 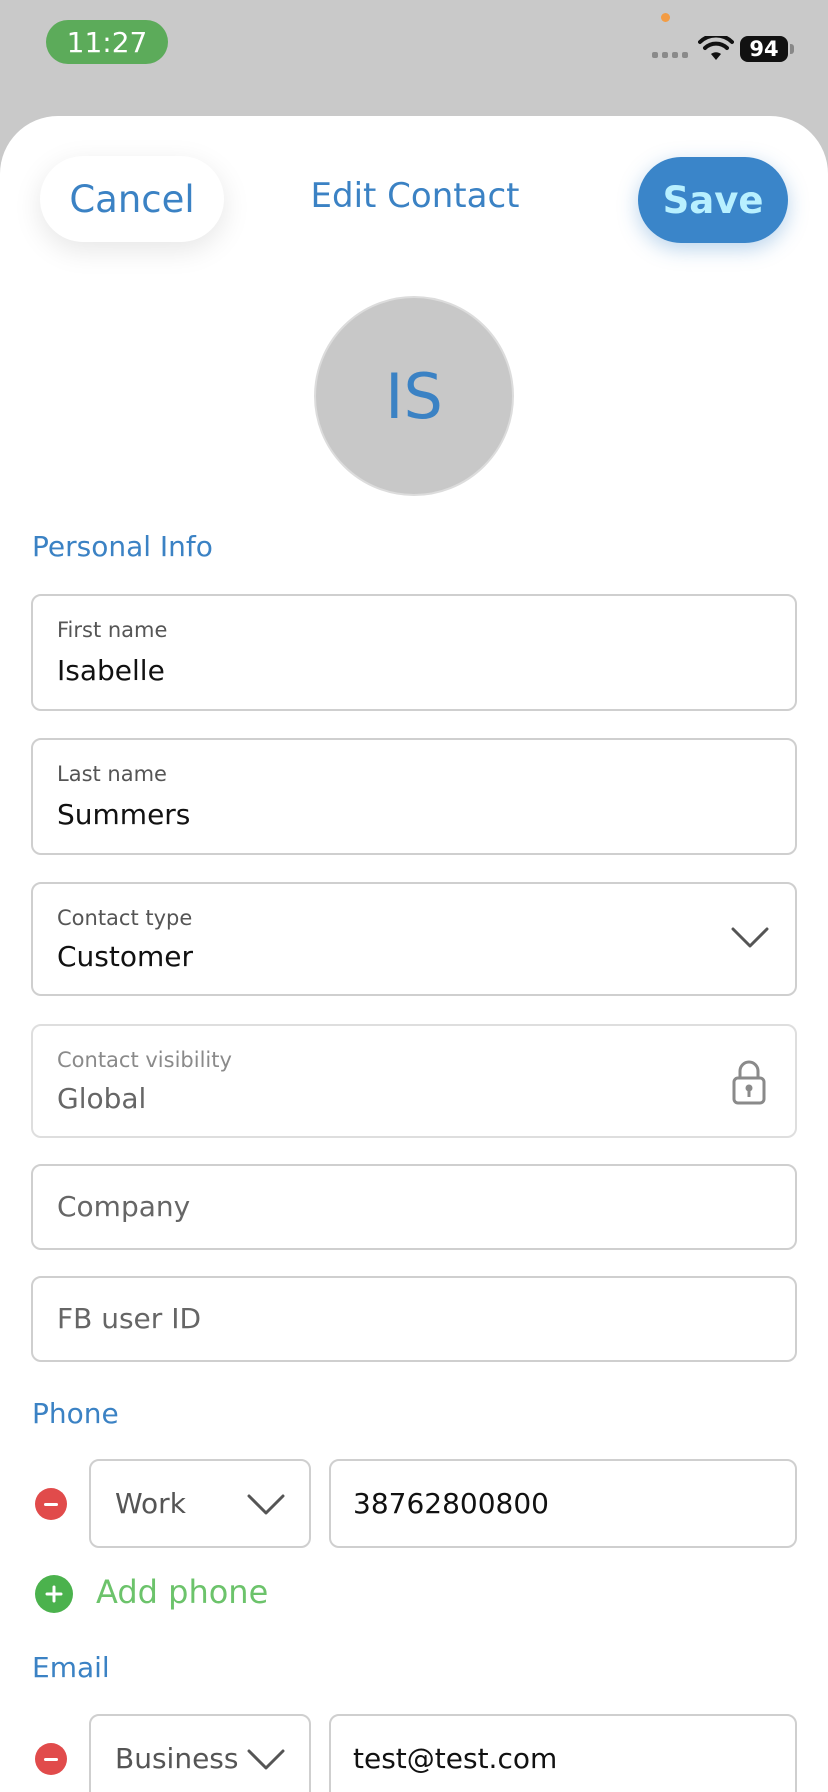 What do you see at coordinates (415, 196) in the screenshot?
I see `page-title: Edit Contact` at bounding box center [415, 196].